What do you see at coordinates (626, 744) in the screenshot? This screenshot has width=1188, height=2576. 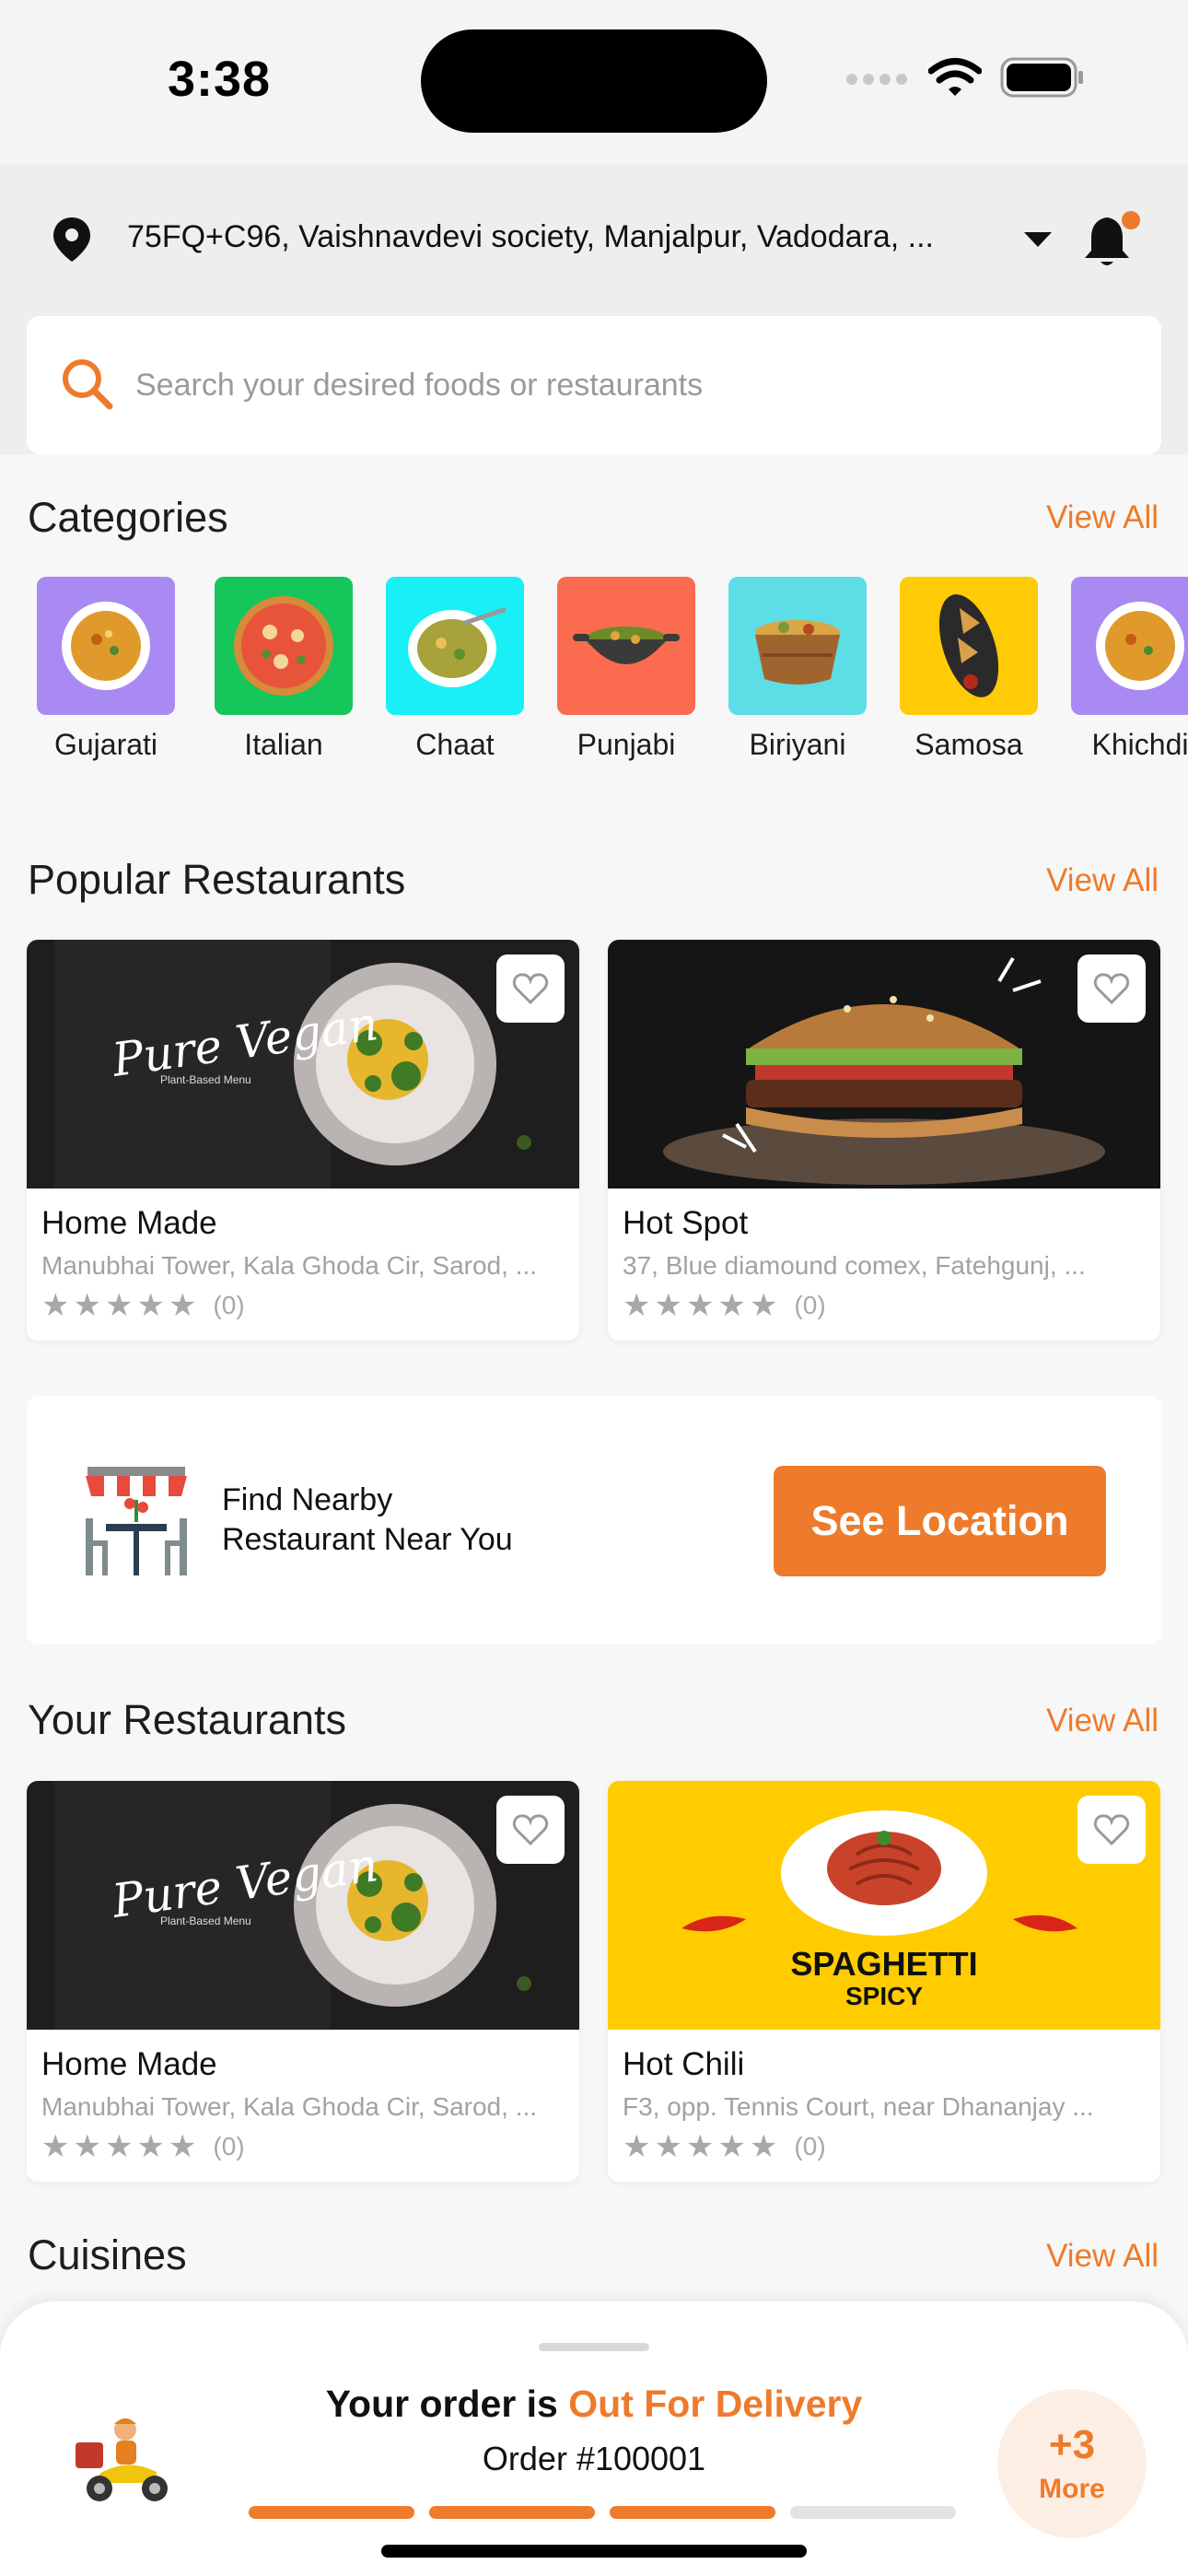 I see `category-label: Punjabi` at bounding box center [626, 744].